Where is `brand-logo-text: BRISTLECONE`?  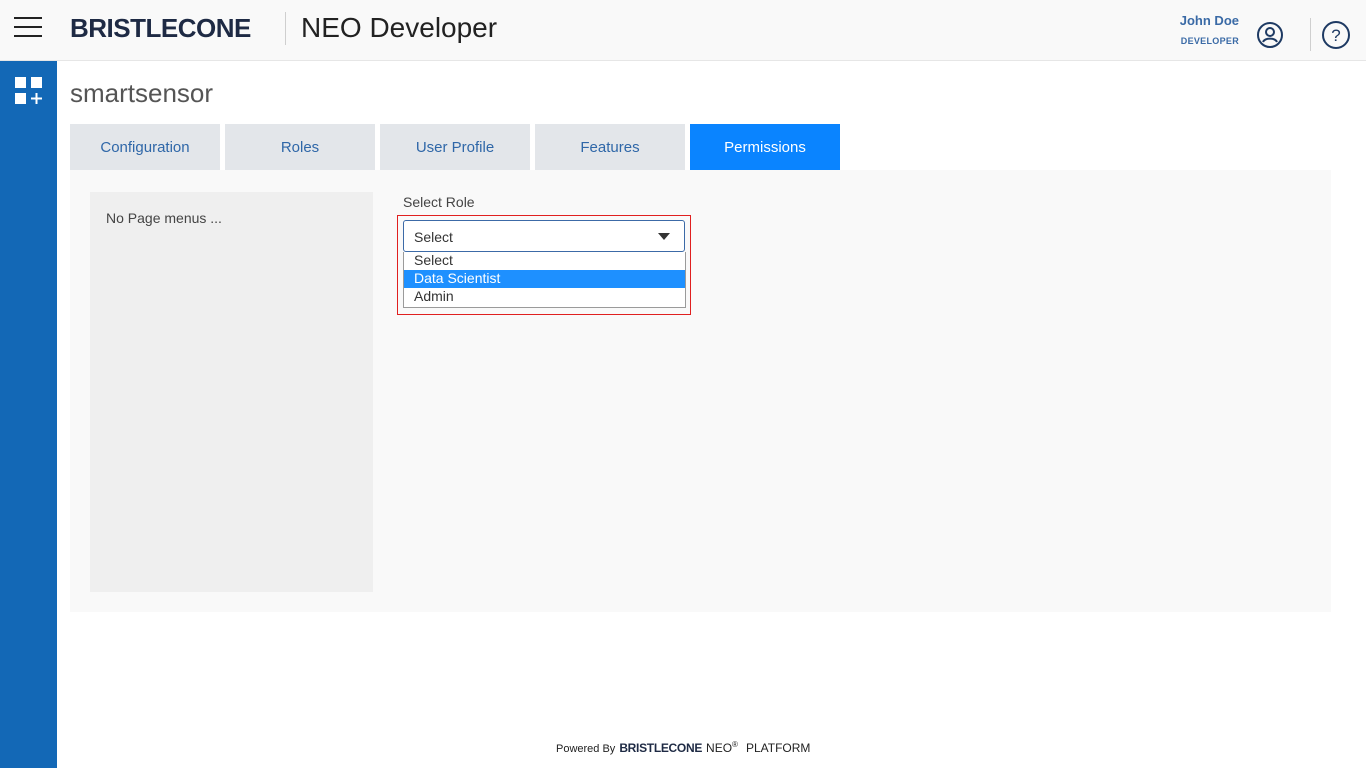 brand-logo-text: BRISTLECONE is located at coordinates (160, 28).